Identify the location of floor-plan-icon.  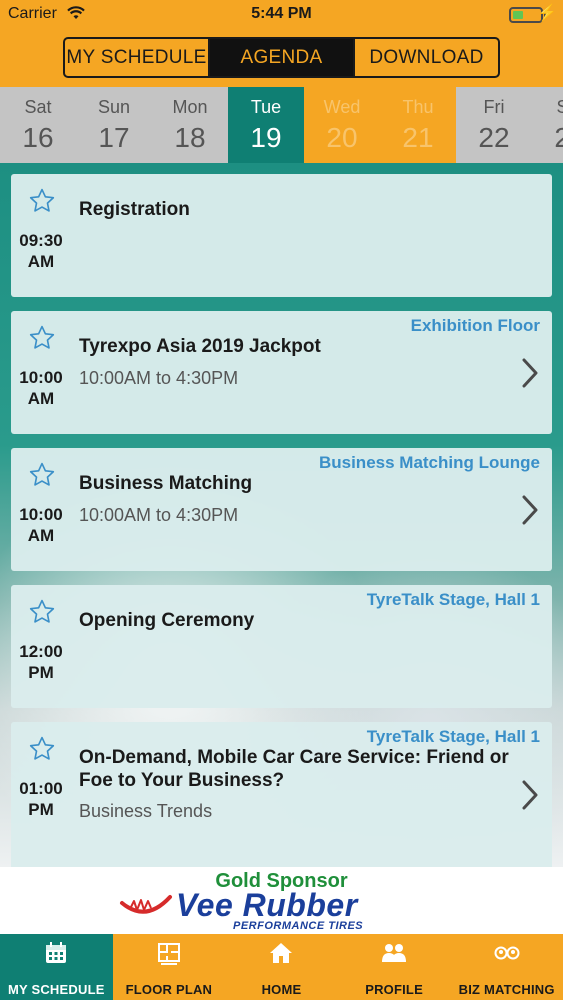
(168, 954).